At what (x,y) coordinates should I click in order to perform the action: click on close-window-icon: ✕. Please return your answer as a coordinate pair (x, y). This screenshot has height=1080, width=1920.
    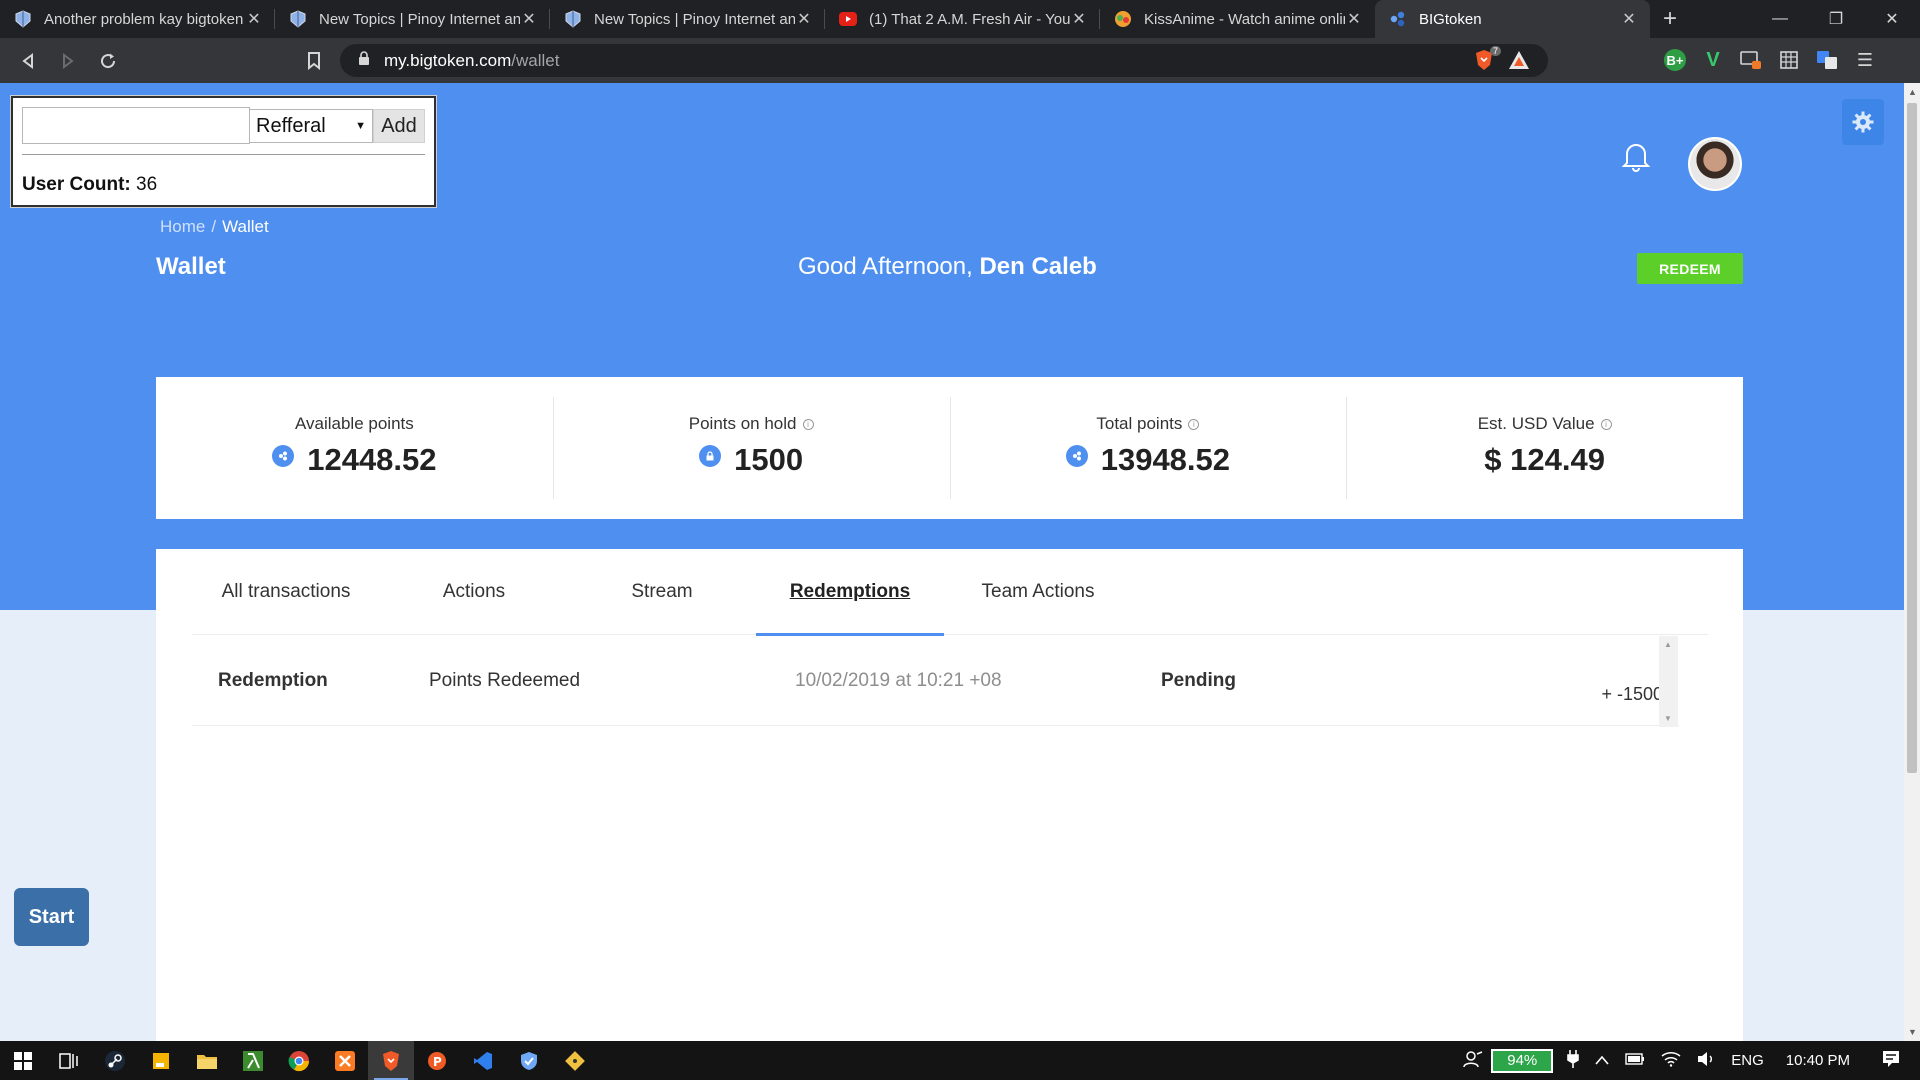
    Looking at the image, I should click on (1892, 19).